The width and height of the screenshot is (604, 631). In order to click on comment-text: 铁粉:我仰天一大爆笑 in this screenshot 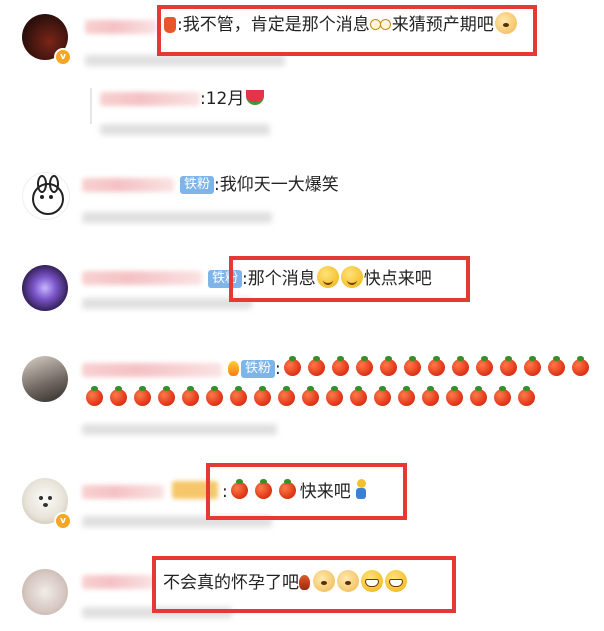, I will do `click(259, 185)`.